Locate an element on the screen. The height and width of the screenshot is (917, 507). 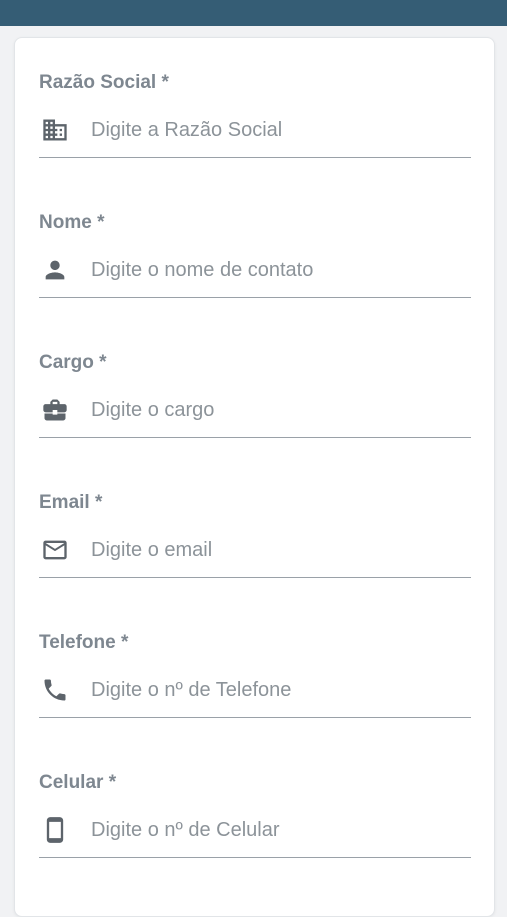
telefone-input-row is located at coordinates (255, 694).